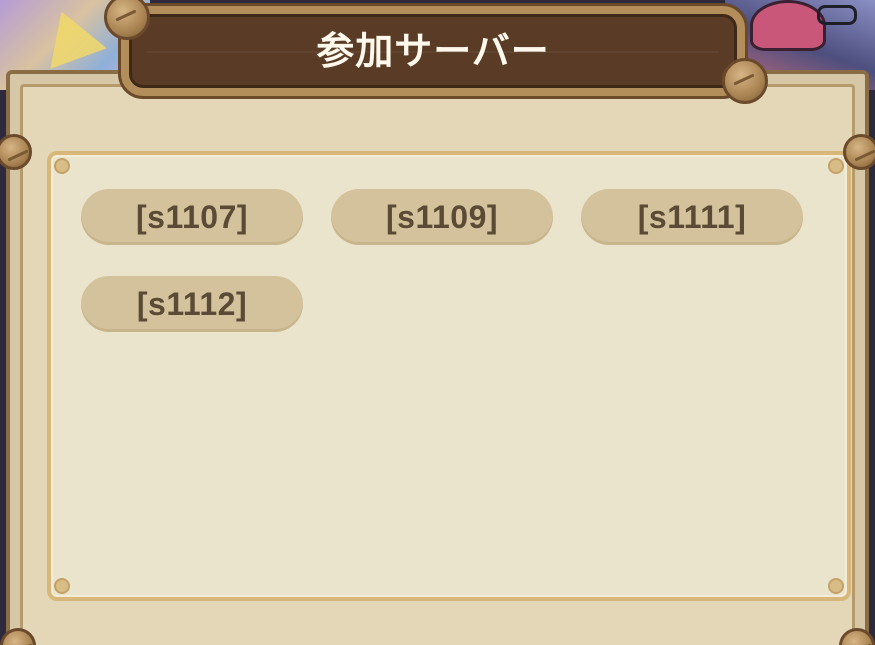 This screenshot has height=645, width=875. I want to click on server-button-s1112: [s1112], so click(192, 304).